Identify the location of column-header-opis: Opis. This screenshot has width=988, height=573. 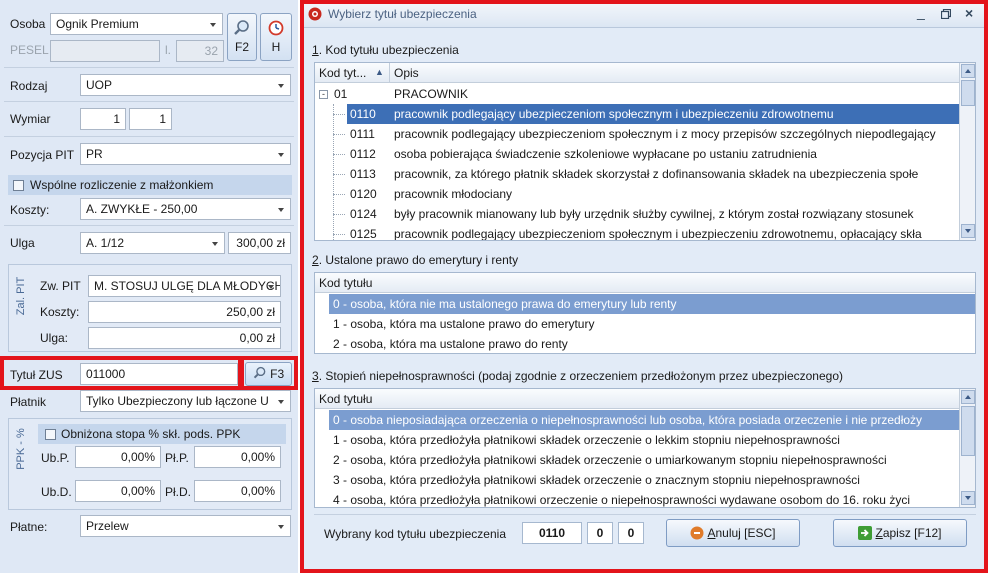
(406, 73).